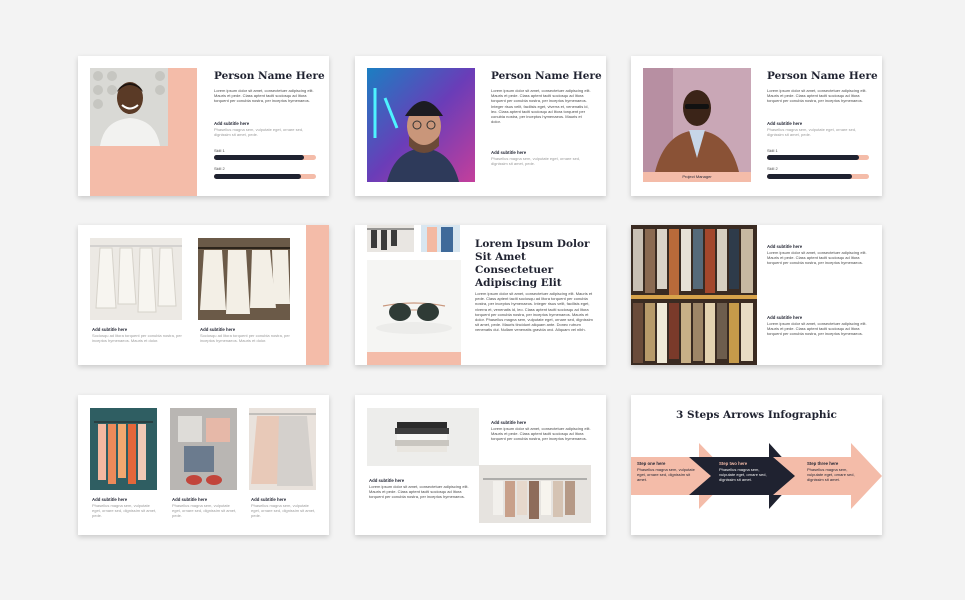  Describe the element at coordinates (282, 449) in the screenshot. I see `knitwear-photo` at that location.